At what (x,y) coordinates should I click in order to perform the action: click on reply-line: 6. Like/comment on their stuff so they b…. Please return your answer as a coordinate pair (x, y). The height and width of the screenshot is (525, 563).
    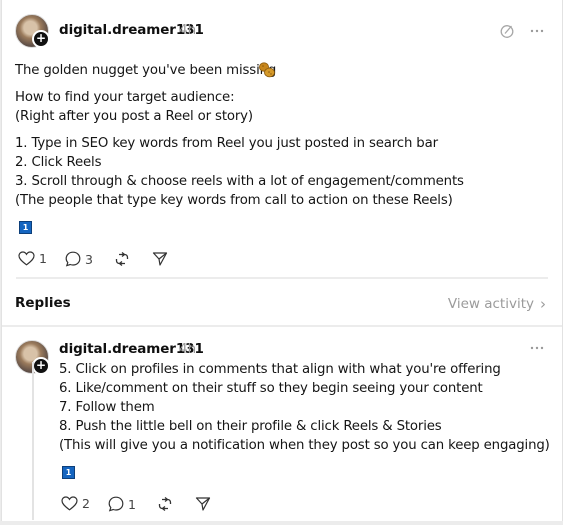
    Looking at the image, I should click on (271, 388).